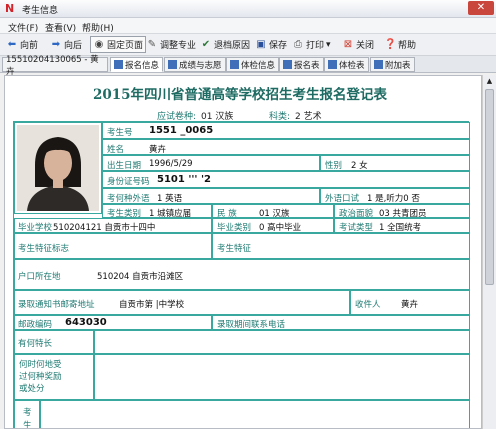 This screenshot has width=496, height=429. What do you see at coordinates (128, 199) in the screenshot?
I see `foreign-label: 考何种外语` at bounding box center [128, 199].